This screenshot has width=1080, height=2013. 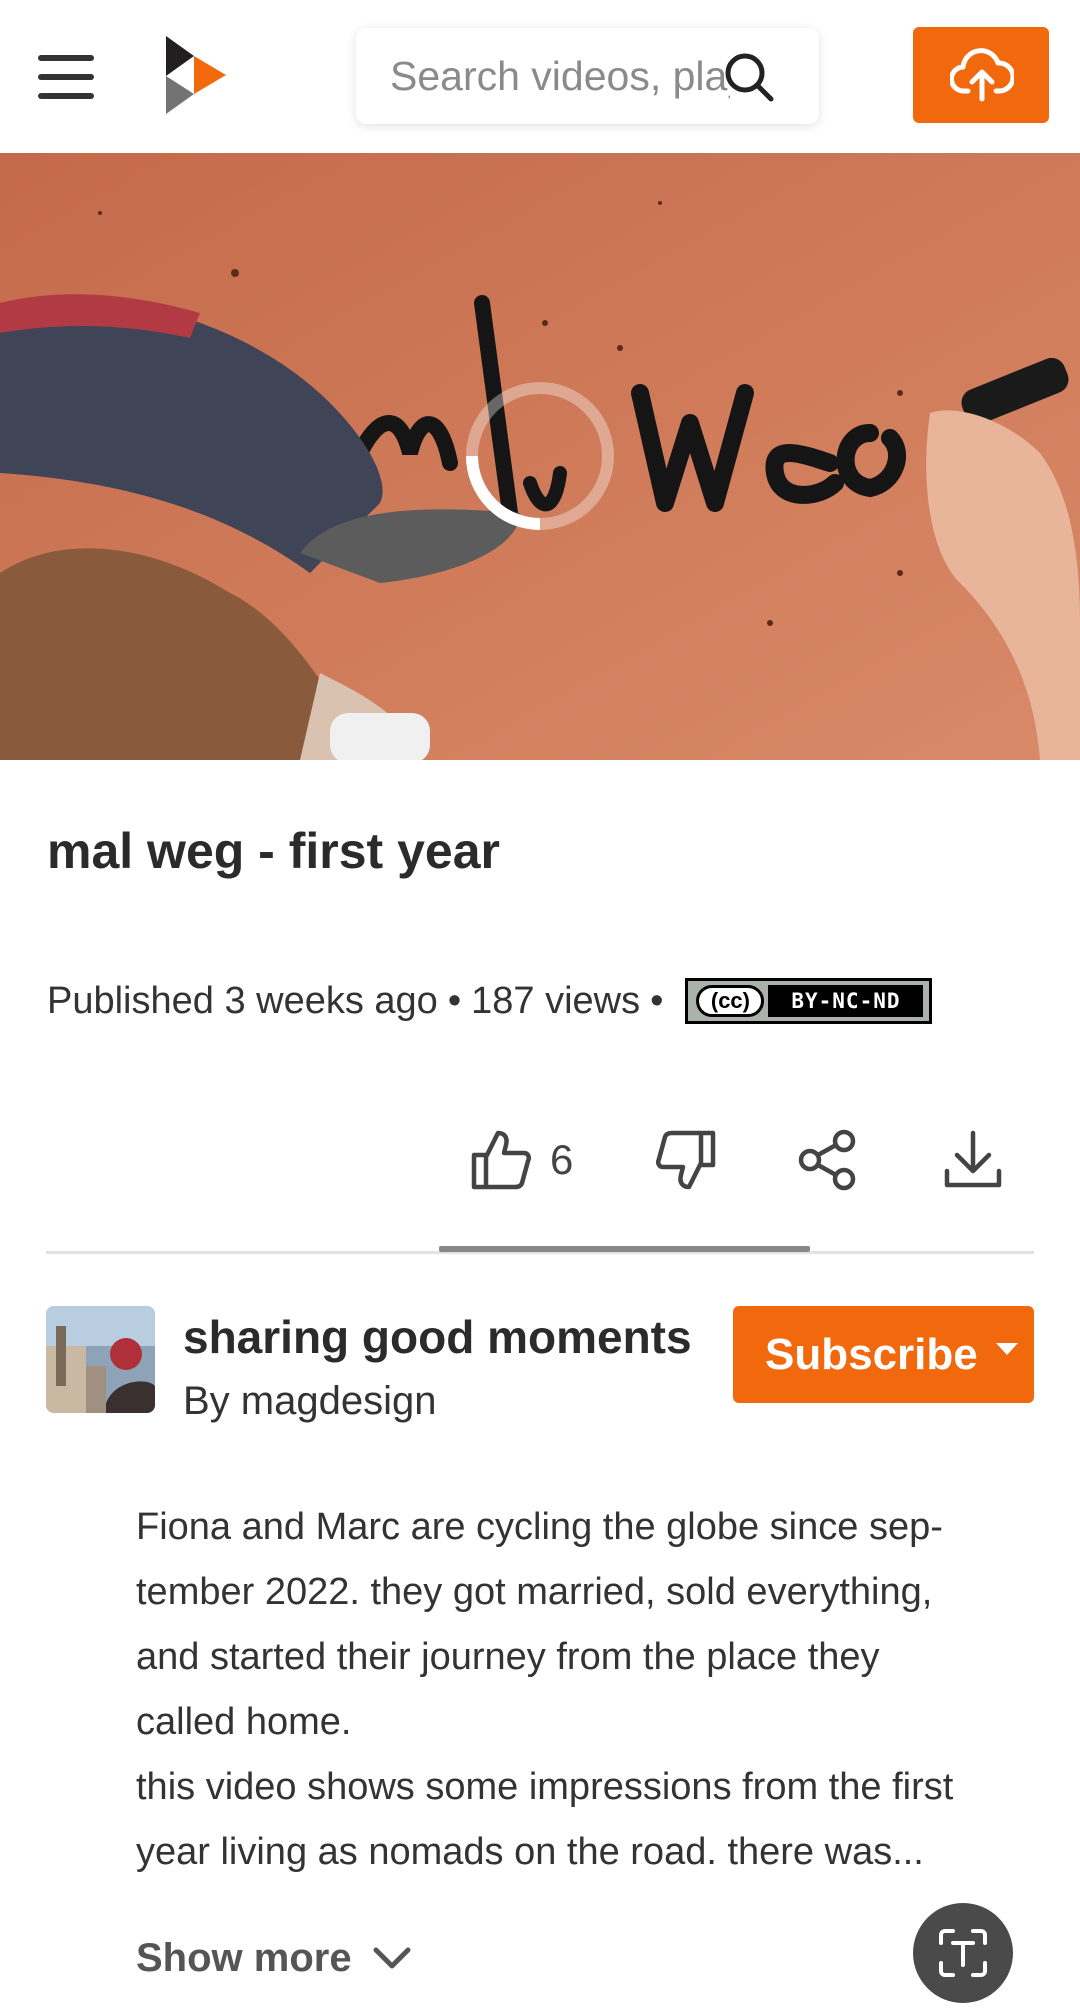 What do you see at coordinates (273, 851) in the screenshot?
I see `video-title: mal weg - first year` at bounding box center [273, 851].